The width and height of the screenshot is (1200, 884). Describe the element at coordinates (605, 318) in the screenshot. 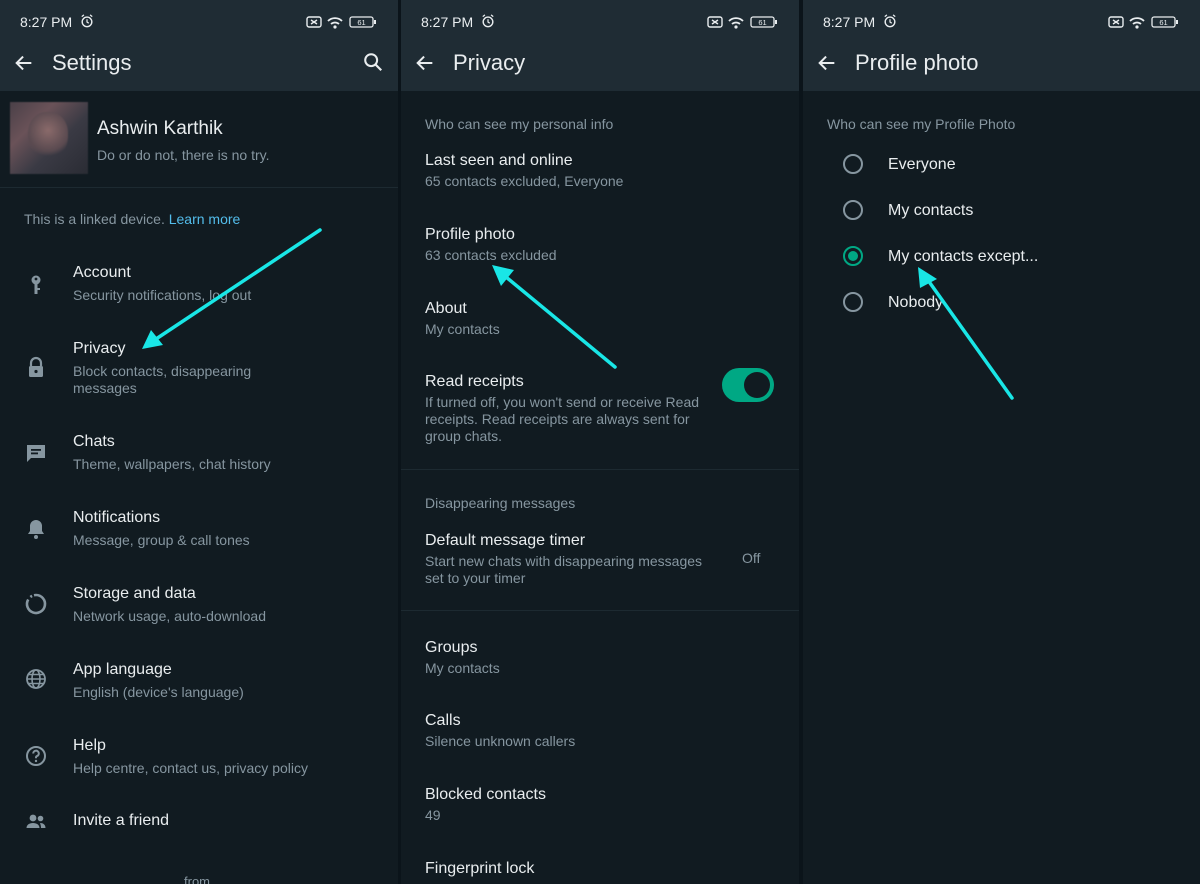

I see `privacy-item-about: About My contacts` at that location.